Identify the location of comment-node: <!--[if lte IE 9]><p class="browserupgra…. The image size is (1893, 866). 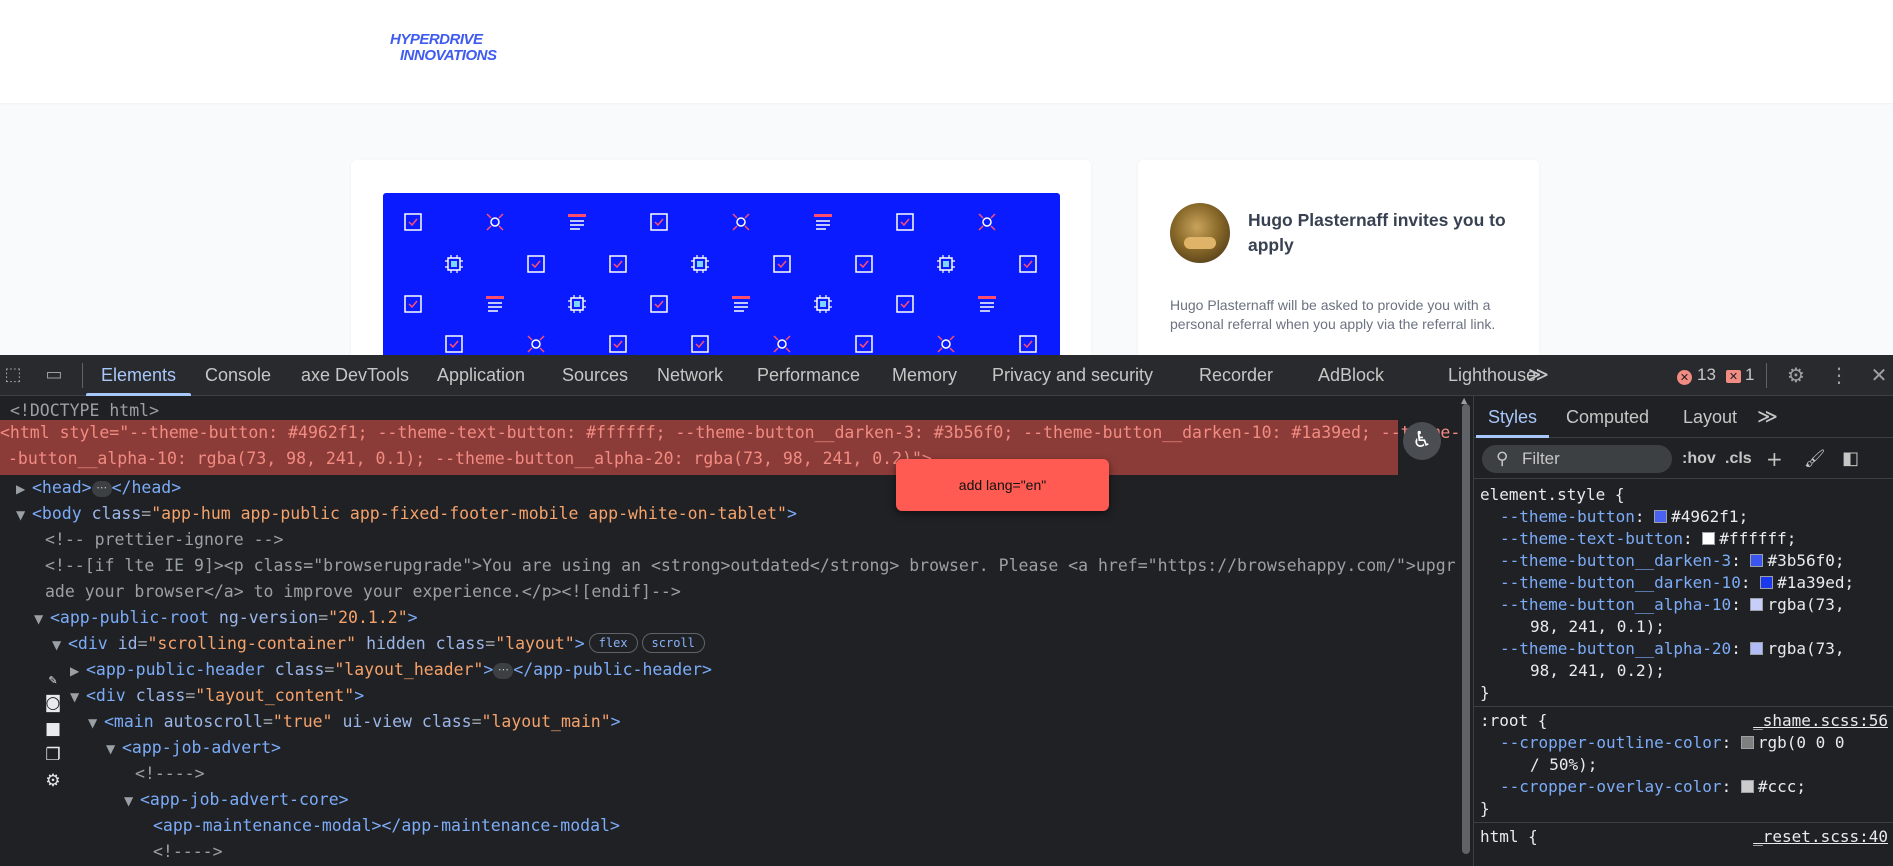
(750, 566).